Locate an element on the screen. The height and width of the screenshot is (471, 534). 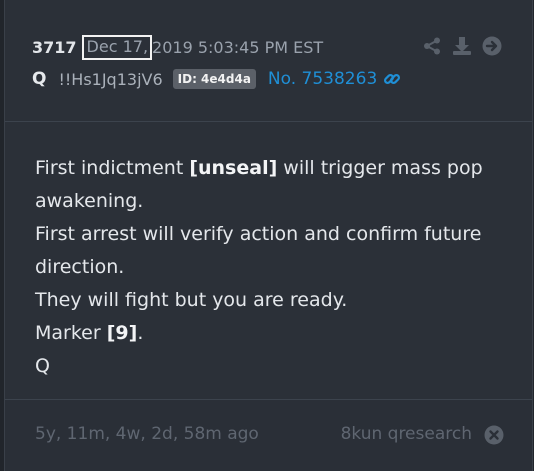
author-name: Q is located at coordinates (39, 79).